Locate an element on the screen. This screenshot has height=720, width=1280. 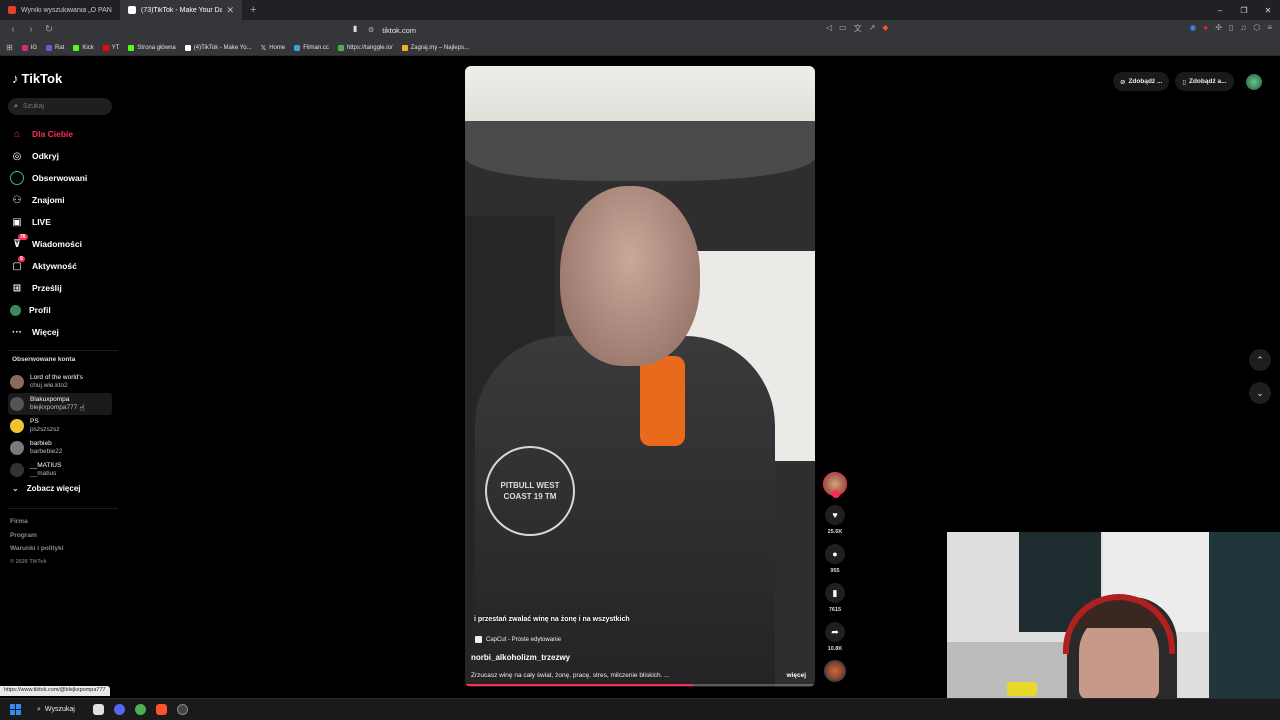
follow-plus-icon is located at coordinates (836, 494).